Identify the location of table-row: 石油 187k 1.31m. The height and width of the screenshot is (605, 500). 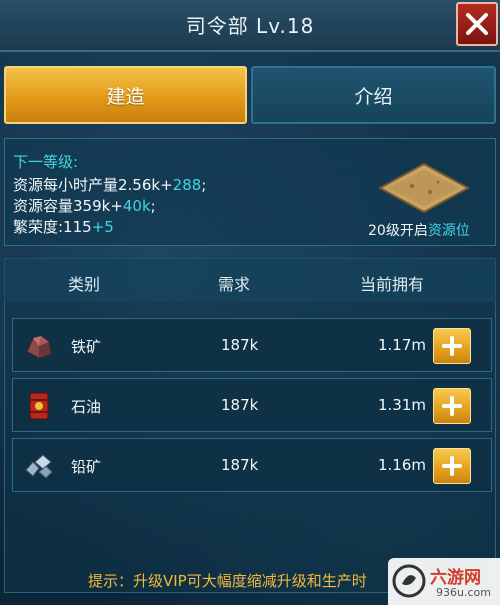
(252, 405).